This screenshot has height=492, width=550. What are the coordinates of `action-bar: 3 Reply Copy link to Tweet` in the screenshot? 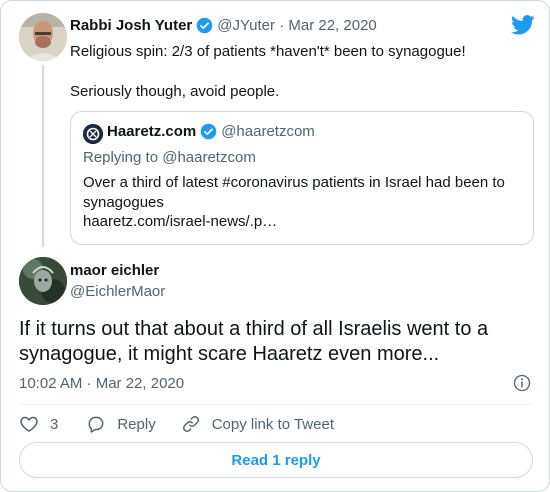 It's located at (176, 424).